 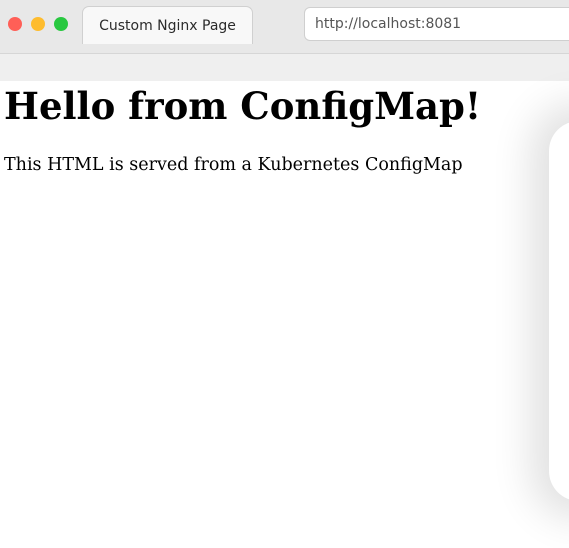 I want to click on tab-title: Custom Nginx Page, so click(x=167, y=25).